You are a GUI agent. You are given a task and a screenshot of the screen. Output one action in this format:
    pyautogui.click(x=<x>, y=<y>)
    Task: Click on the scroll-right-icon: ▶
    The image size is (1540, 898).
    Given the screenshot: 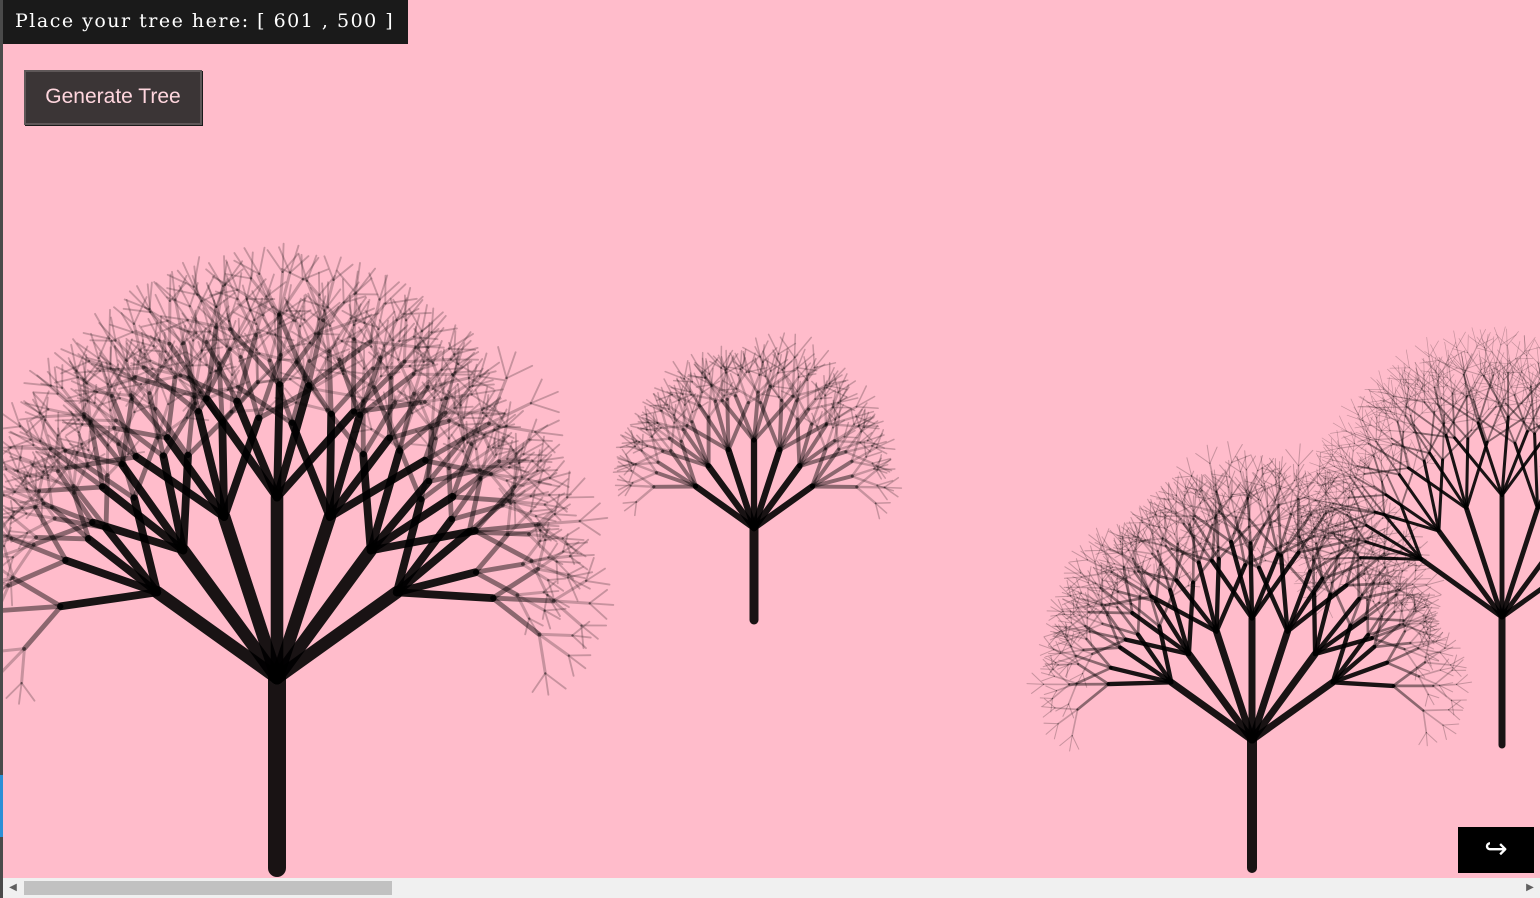 What is the action you would take?
    pyautogui.click(x=1530, y=888)
    